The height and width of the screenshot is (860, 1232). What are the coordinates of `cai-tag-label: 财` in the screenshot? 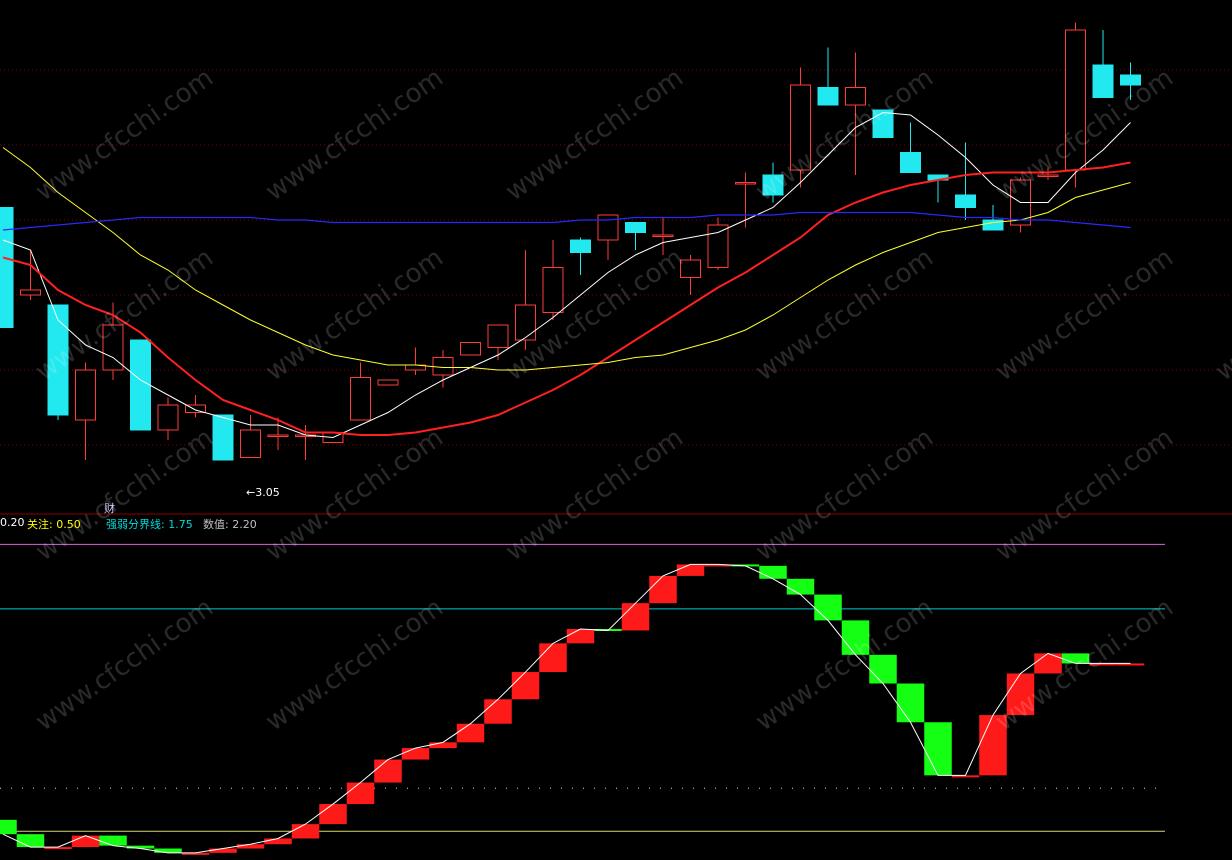 It's located at (109, 508).